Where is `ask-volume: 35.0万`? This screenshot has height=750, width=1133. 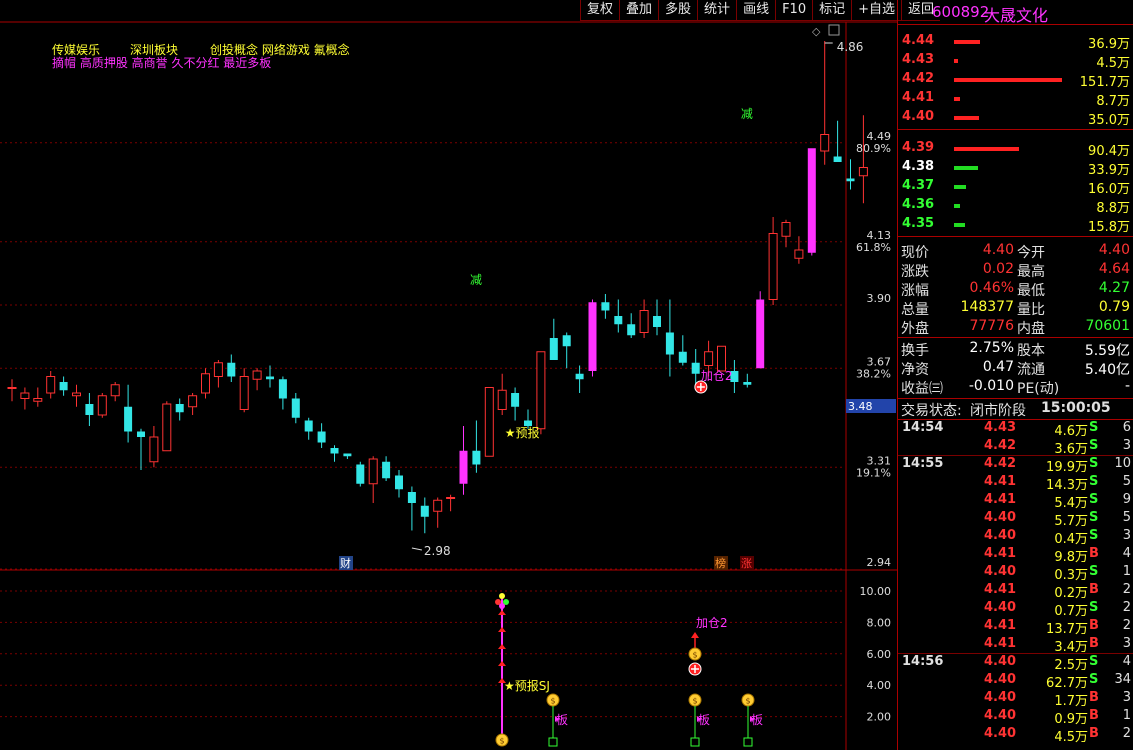
ask-volume: 35.0万 is located at coordinates (1109, 120).